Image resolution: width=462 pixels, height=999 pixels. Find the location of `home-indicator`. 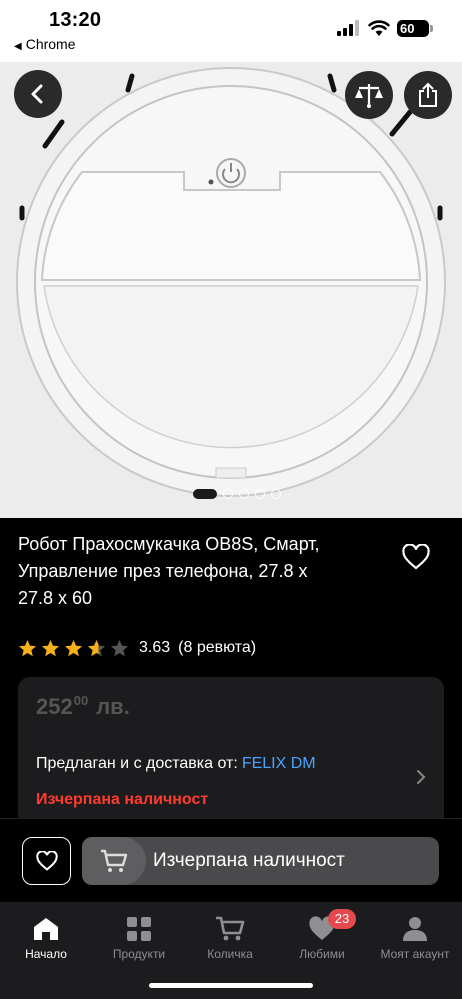

home-indicator is located at coordinates (231, 985).